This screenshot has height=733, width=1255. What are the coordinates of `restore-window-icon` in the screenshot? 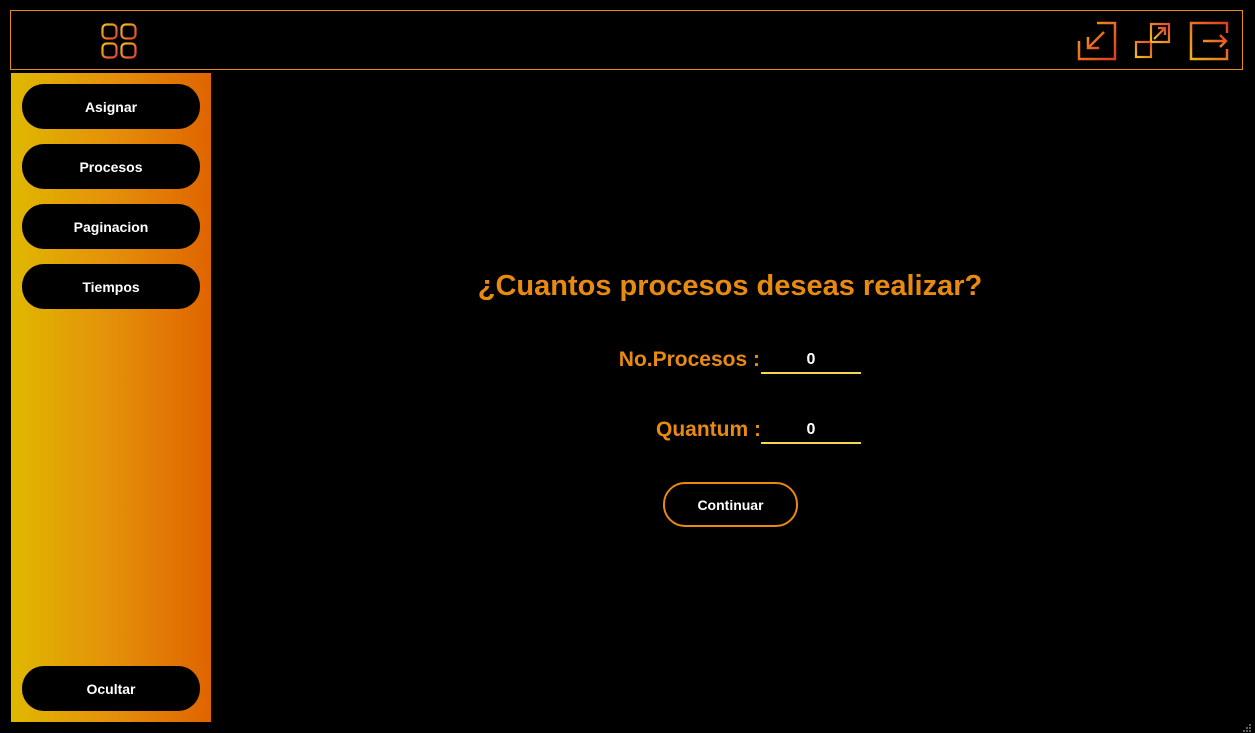 It's located at (1152, 40).